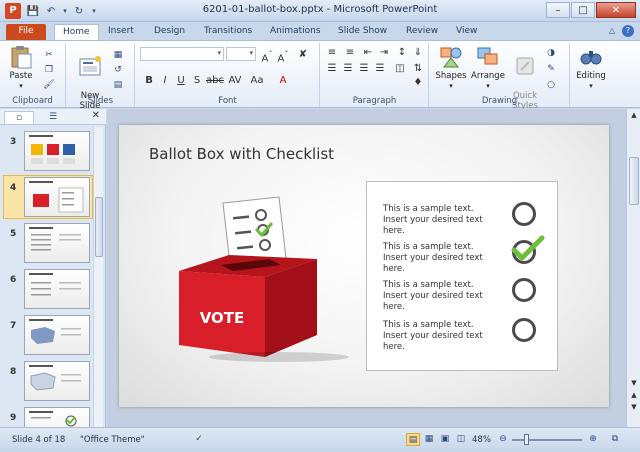 Image resolution: width=640 pixels, height=452 pixels. What do you see at coordinates (634, 383) in the screenshot?
I see `scroll-down-icon: ▼` at bounding box center [634, 383].